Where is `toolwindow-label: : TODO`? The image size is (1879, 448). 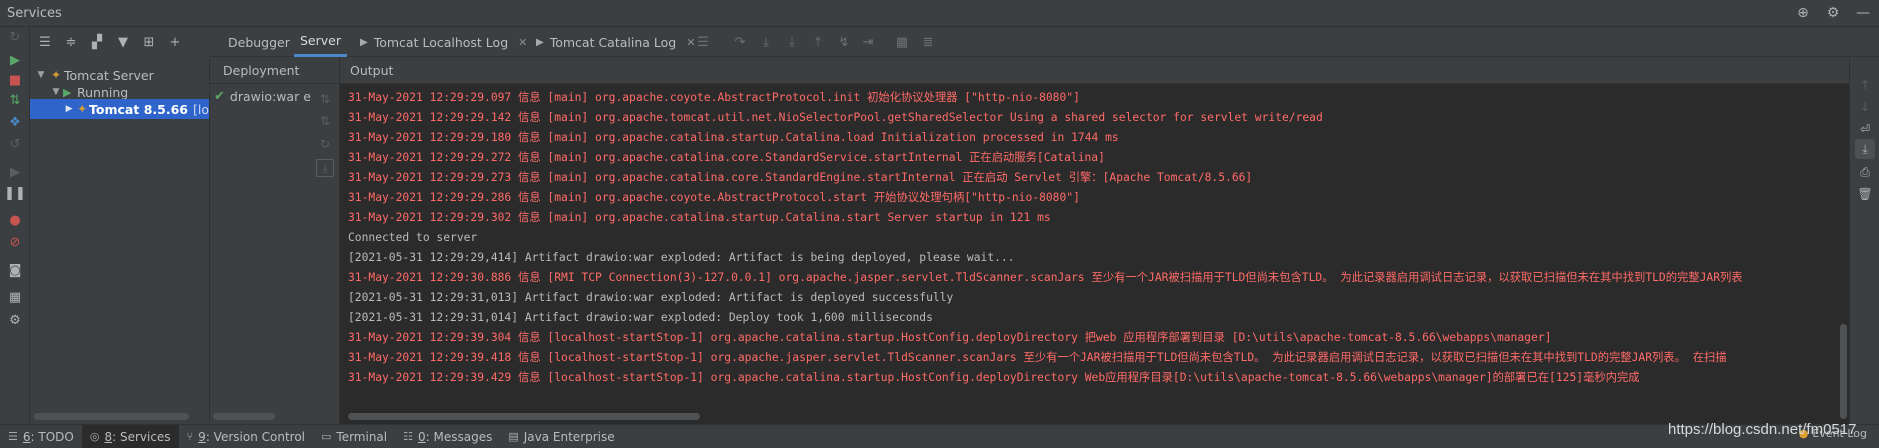 toolwindow-label: : TODO is located at coordinates (52, 436).